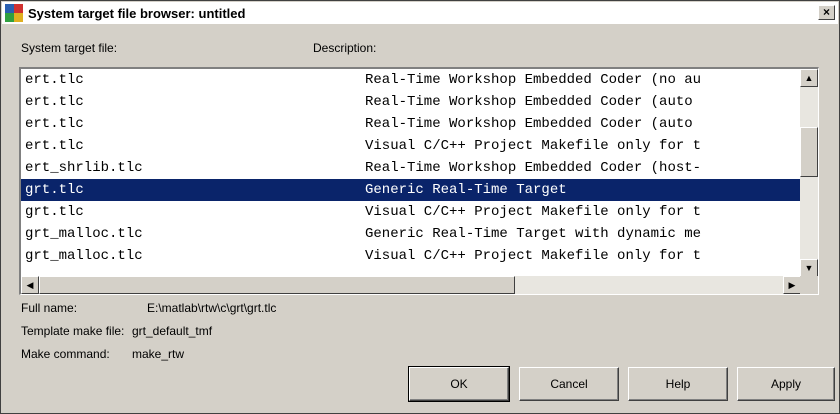 The image size is (840, 414). What do you see at coordinates (212, 308) in the screenshot?
I see `full-name-value: E:\matlab\rtw\c\grt\grt.tlc` at bounding box center [212, 308].